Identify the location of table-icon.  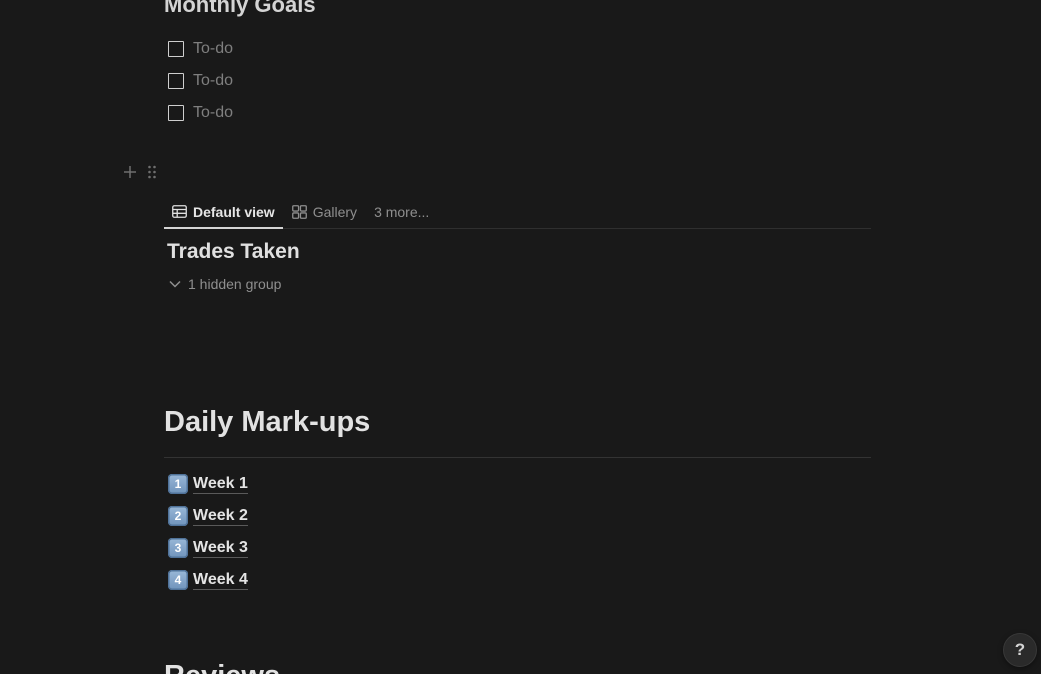
(179, 211).